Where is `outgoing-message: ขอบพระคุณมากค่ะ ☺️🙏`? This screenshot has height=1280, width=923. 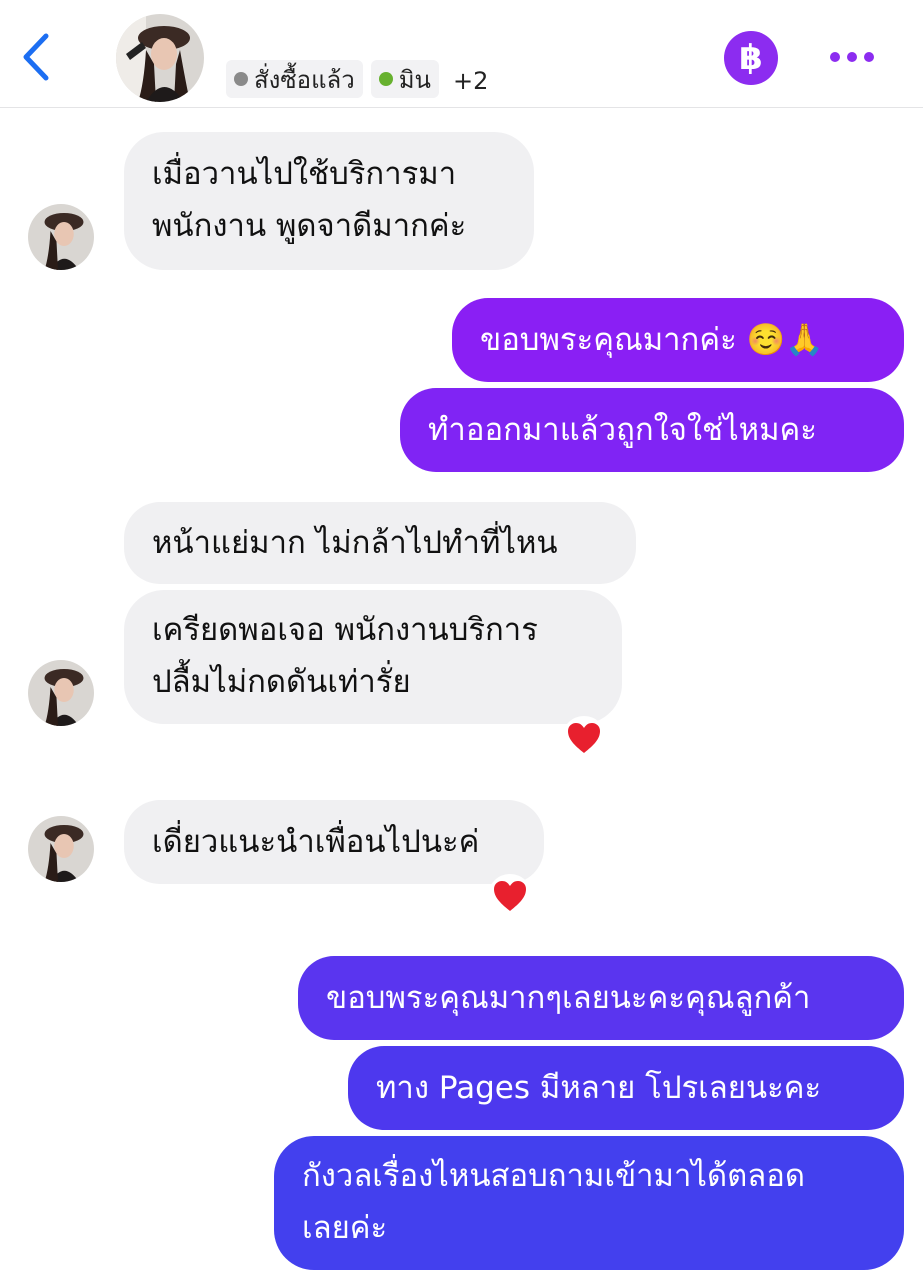
outgoing-message: ขอบพระคุณมากค่ะ ☺️🙏 is located at coordinates (678, 340).